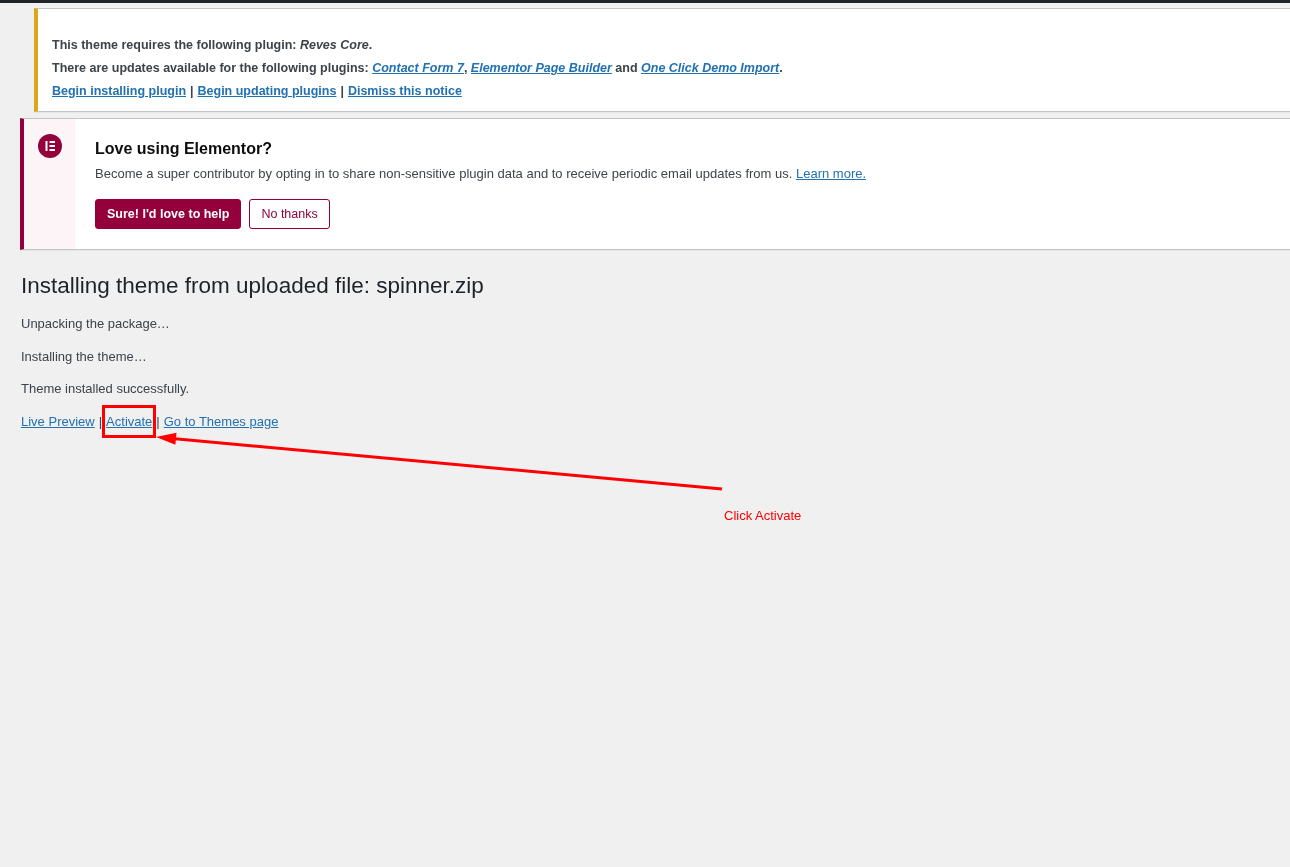  What do you see at coordinates (763, 516) in the screenshot?
I see `callout-text: Click Activate` at bounding box center [763, 516].